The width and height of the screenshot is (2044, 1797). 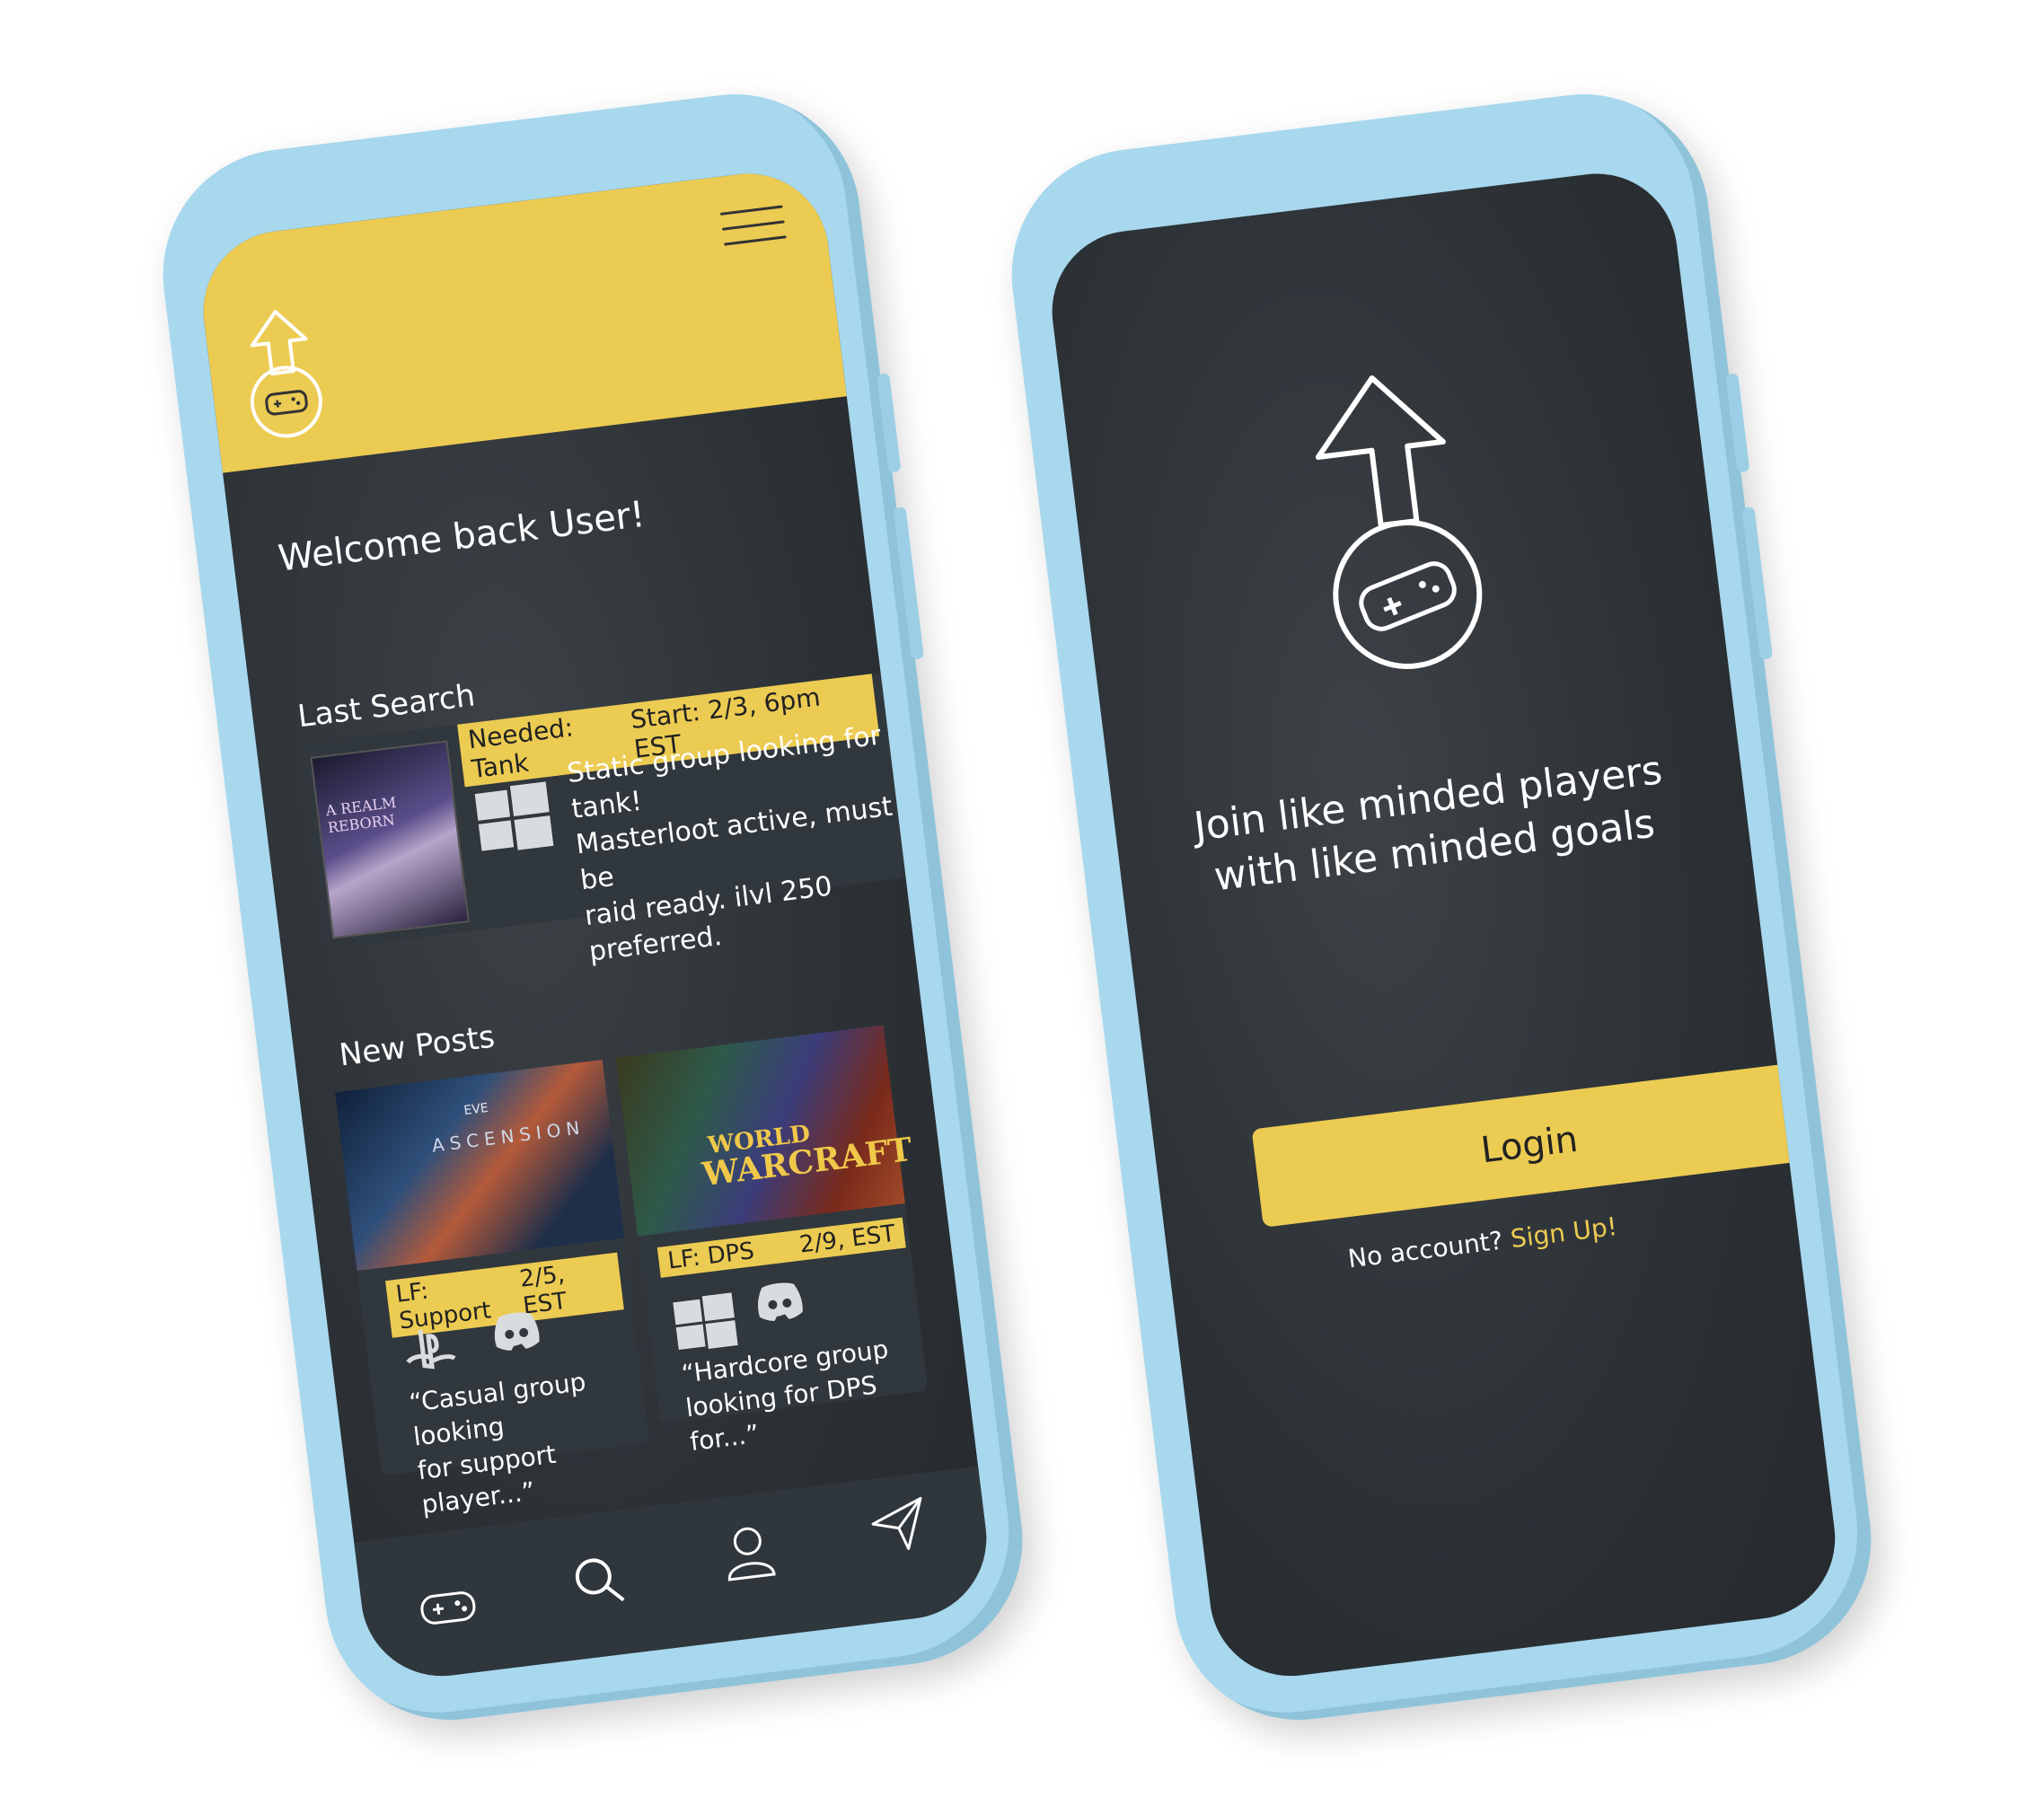 What do you see at coordinates (520, 318) in the screenshot?
I see `app-header` at bounding box center [520, 318].